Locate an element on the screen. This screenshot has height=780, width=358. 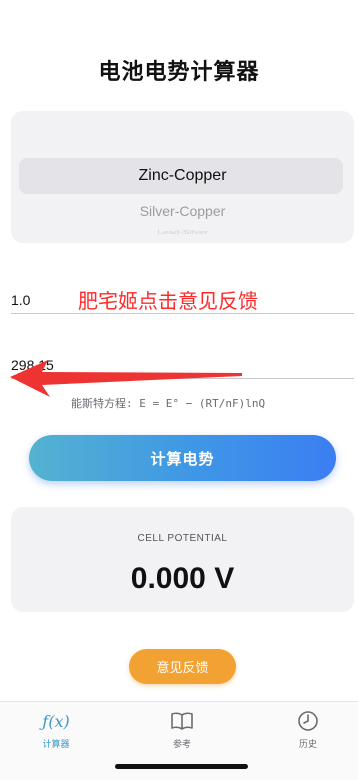
calculate-button: 计算电势 is located at coordinates (182, 458).